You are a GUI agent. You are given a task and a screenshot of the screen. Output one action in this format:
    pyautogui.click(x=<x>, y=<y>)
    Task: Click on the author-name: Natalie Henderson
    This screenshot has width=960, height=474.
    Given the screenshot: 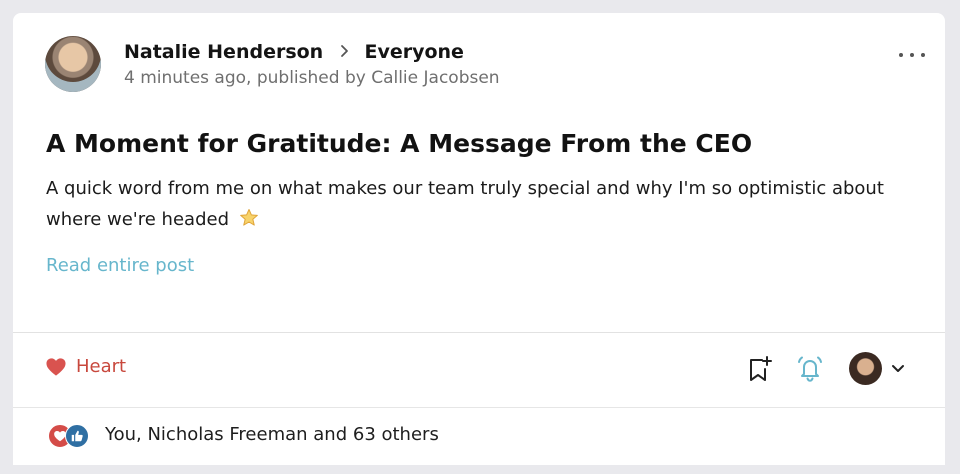 What is the action you would take?
    pyautogui.click(x=223, y=52)
    